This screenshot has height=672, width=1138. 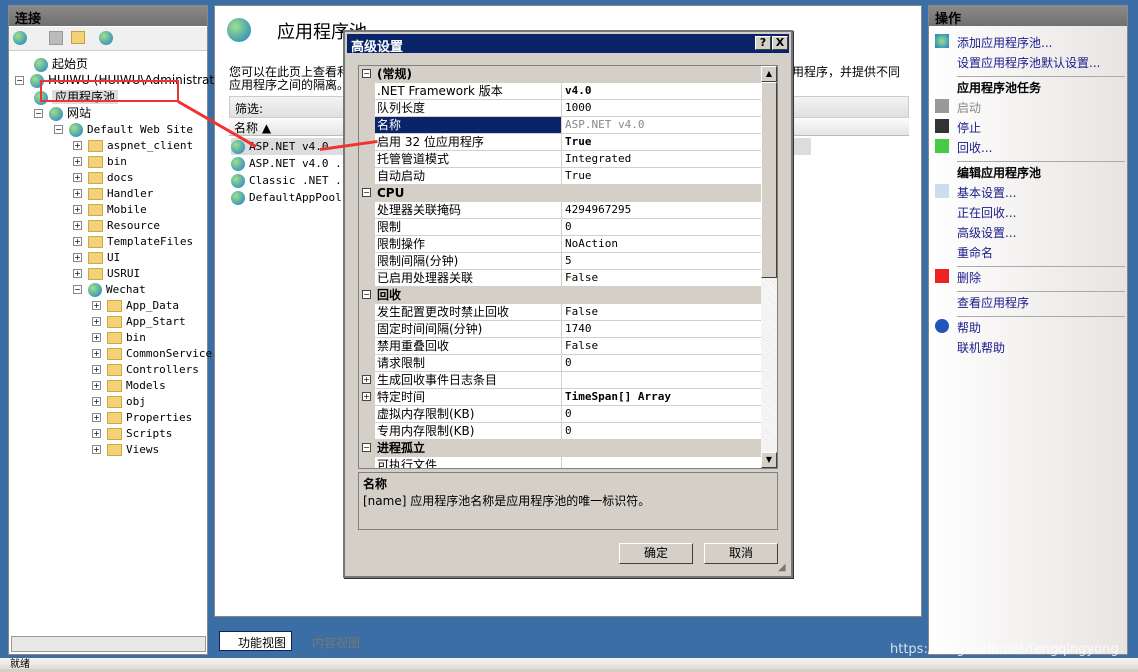 I want to click on property-row: 自动启动 True, so click(x=560, y=176).